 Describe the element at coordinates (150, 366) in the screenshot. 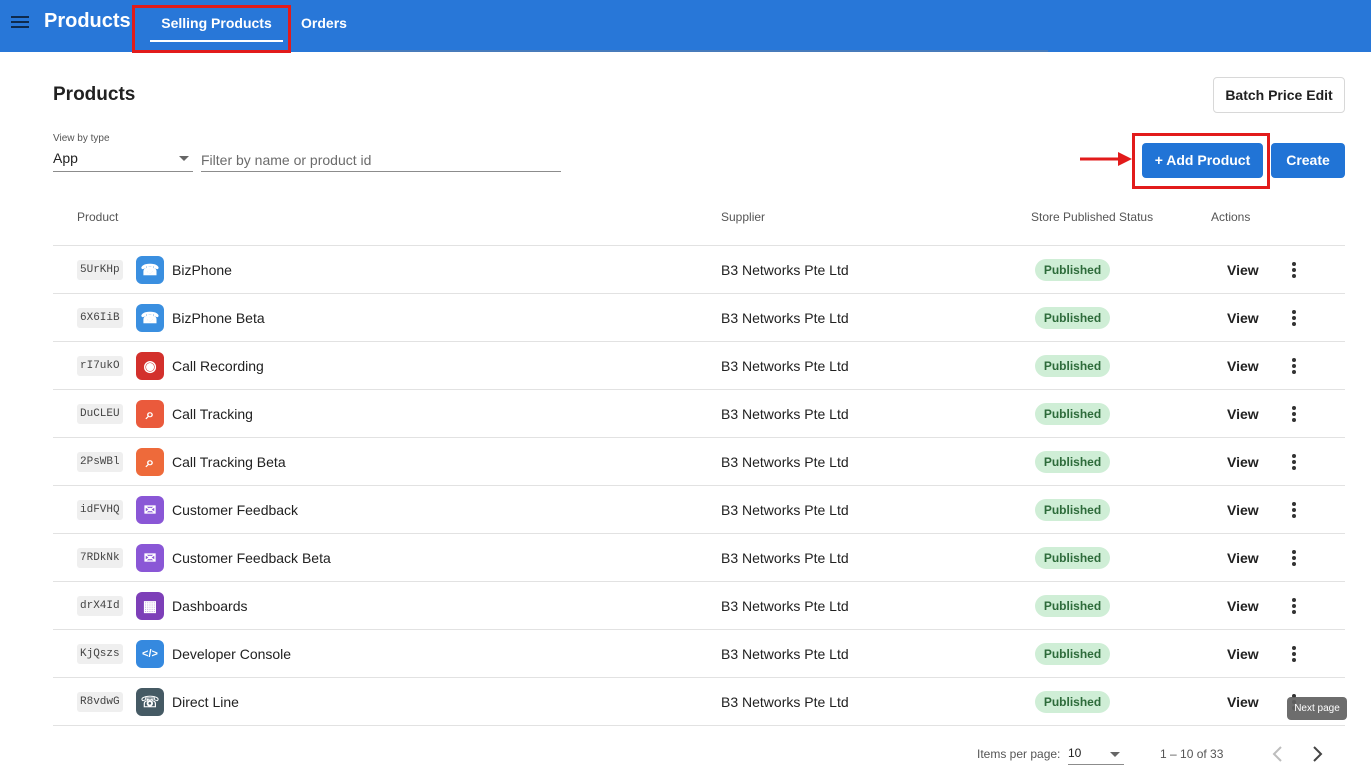

I see `recording-icon: ◉` at that location.